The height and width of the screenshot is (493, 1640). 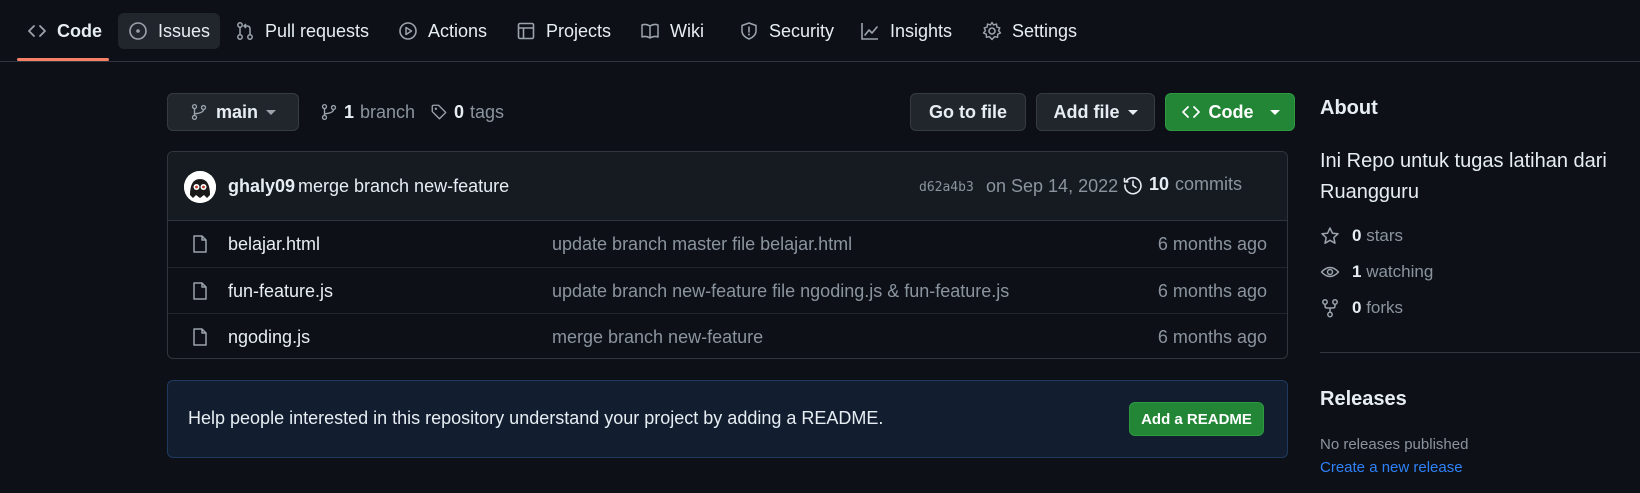 What do you see at coordinates (317, 30) in the screenshot?
I see `tab-pull-requests-label: Pull requests` at bounding box center [317, 30].